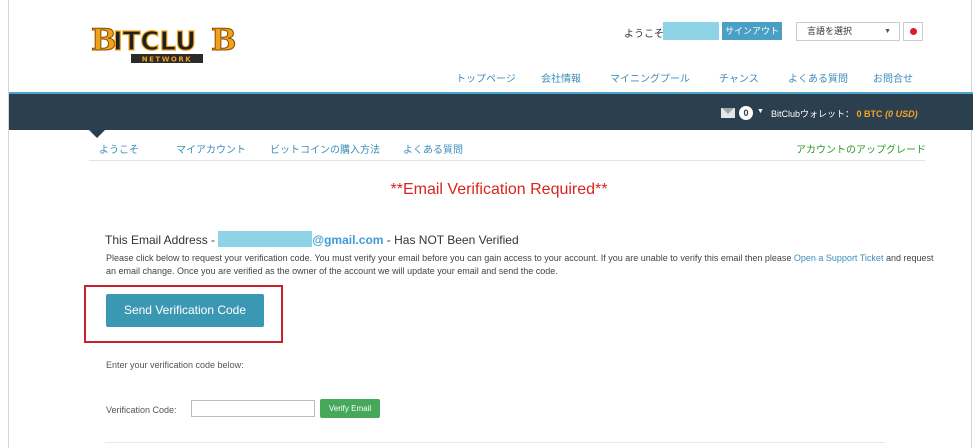 The image size is (980, 448). Describe the element at coordinates (491, 115) in the screenshot. I see `account-bar: 0 ▼ BitClubウォレット： 0 BTC (0 USD)` at that location.